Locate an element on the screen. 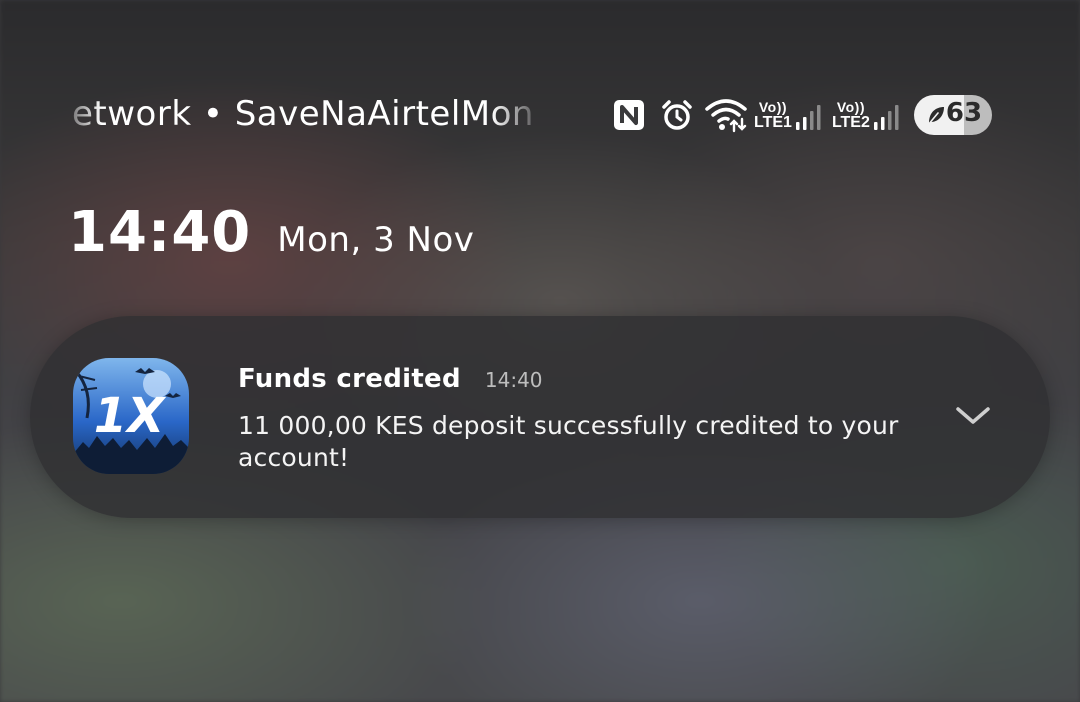  status-icons: Vo)) LTE1 Vo)) LTE2 63 is located at coordinates (802, 115).